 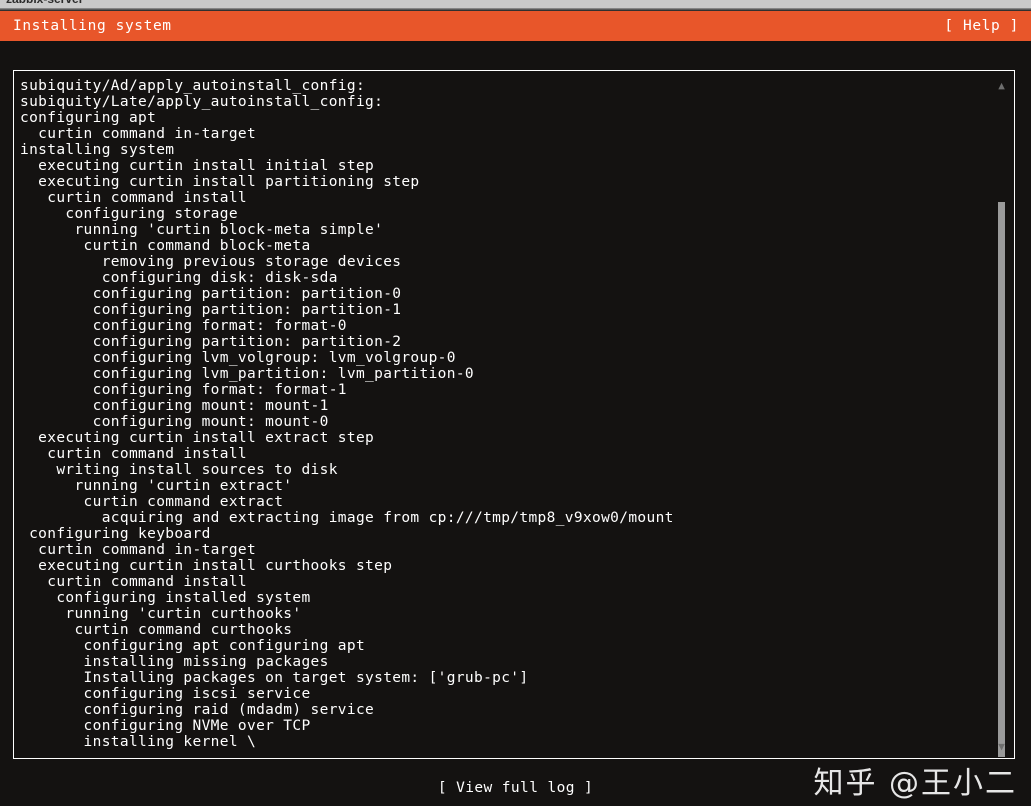 What do you see at coordinates (193, 86) in the screenshot?
I see `log-line: subiquity/Ad/apply_autoinstall_config:` at bounding box center [193, 86].